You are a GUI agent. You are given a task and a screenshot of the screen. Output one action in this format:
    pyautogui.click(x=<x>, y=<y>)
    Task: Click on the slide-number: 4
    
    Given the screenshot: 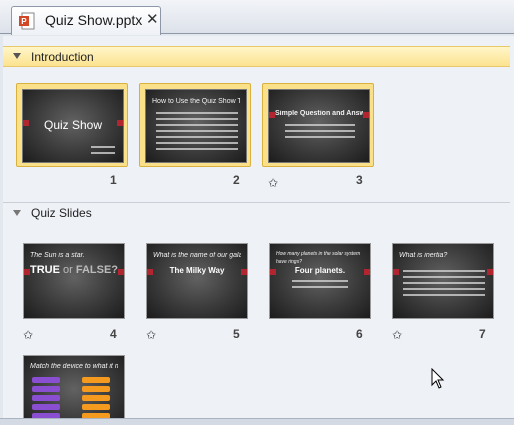 What is the action you would take?
    pyautogui.click(x=113, y=334)
    